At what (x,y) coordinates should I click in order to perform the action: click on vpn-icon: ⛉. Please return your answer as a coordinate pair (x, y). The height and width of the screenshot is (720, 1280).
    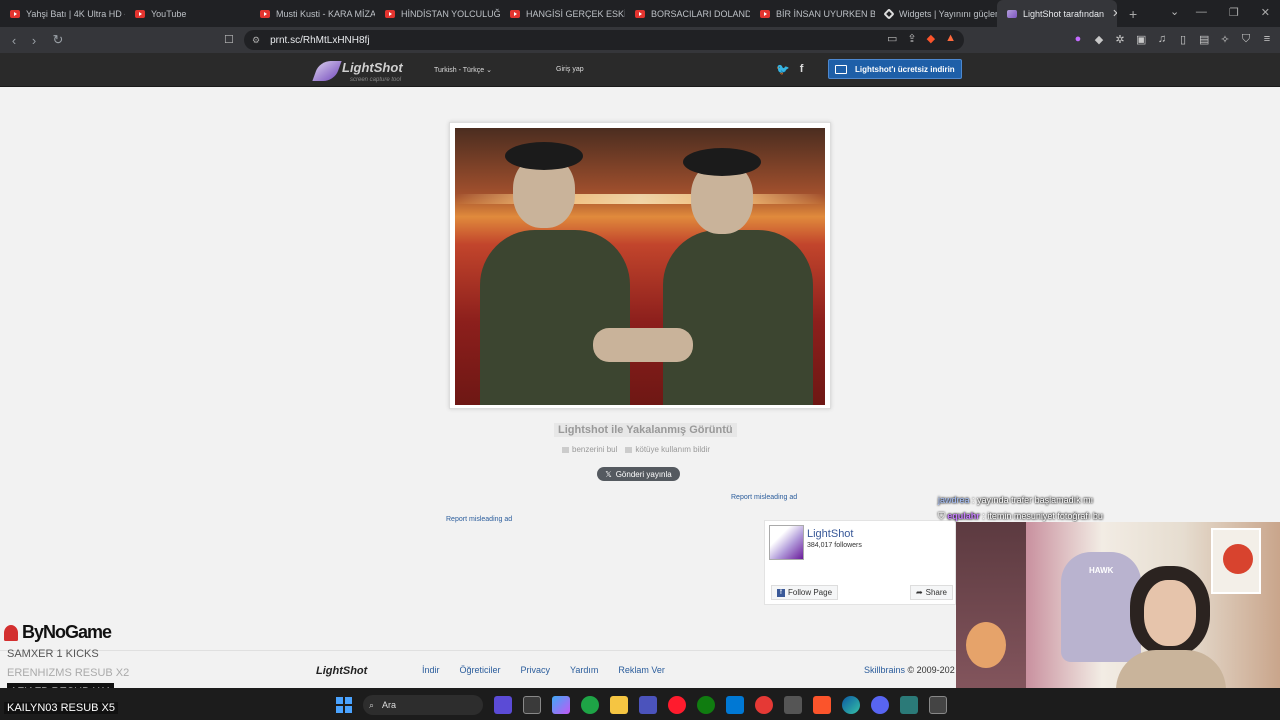
    Looking at the image, I should click on (1246, 39).